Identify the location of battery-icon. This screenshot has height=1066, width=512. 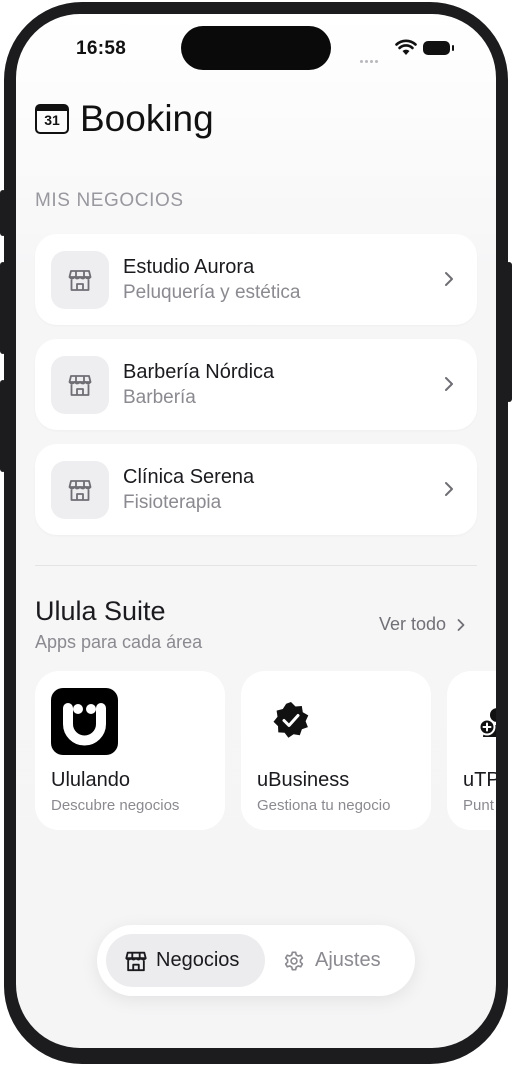
(438, 48).